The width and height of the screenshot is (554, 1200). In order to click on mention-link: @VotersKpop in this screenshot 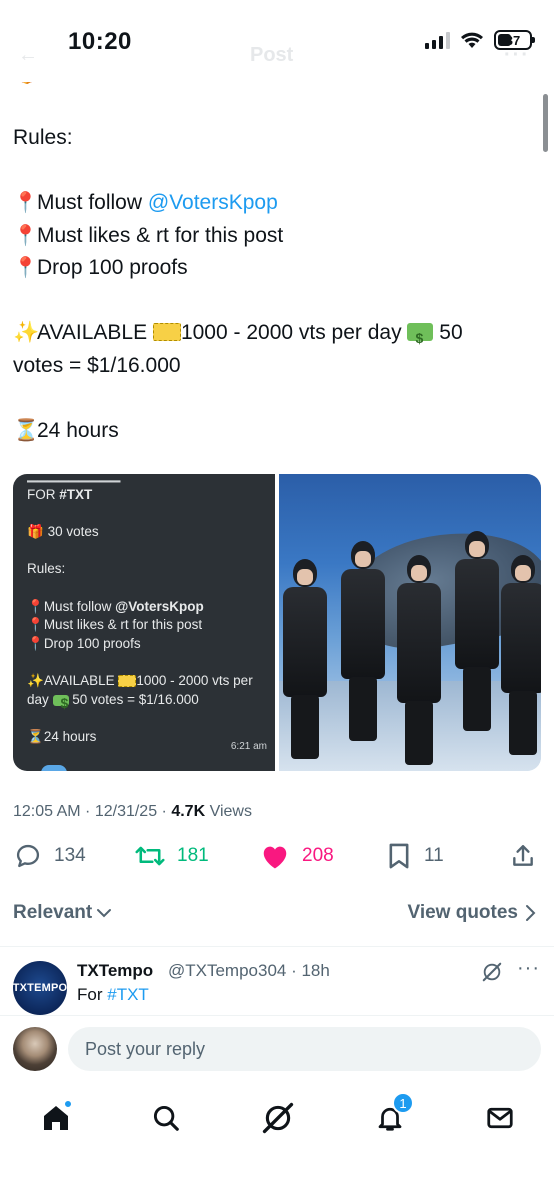, I will do `click(213, 202)`.